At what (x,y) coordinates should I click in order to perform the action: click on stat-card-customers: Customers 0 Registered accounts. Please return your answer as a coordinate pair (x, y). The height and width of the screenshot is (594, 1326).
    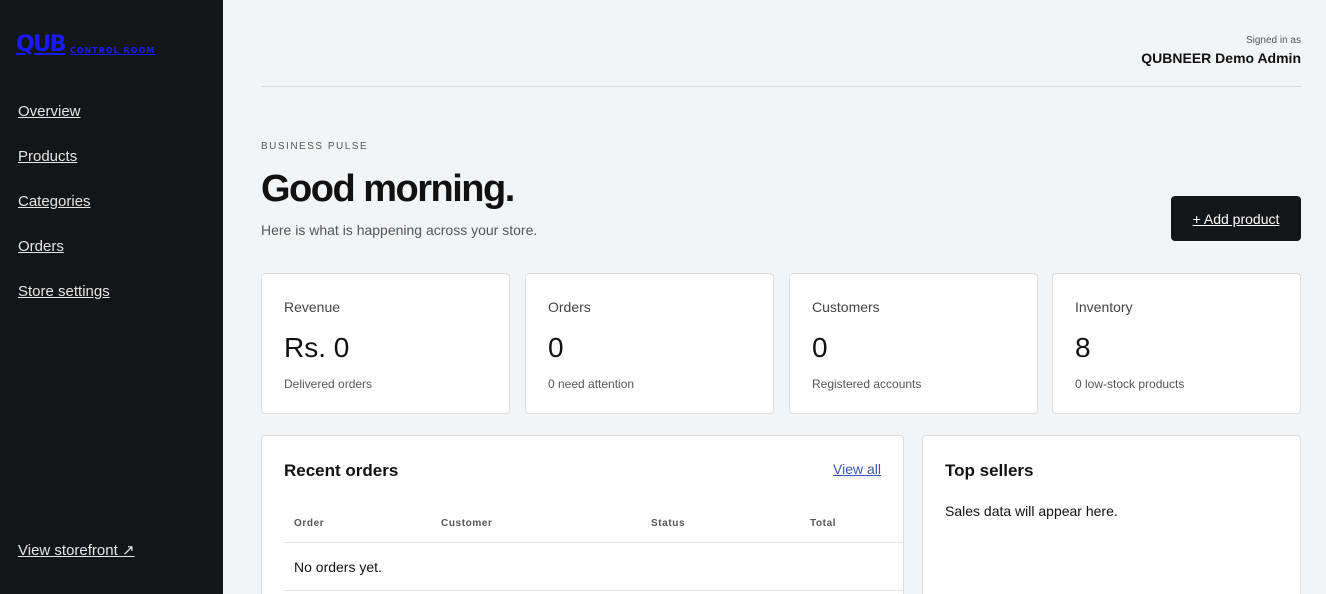
    Looking at the image, I should click on (913, 343).